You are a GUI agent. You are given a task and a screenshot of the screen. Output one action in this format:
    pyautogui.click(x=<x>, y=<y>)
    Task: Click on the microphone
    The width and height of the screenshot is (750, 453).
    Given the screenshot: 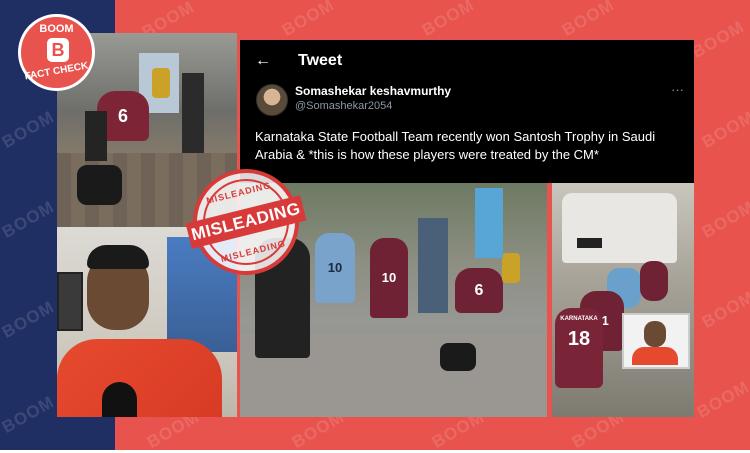 What is the action you would take?
    pyautogui.click(x=119, y=399)
    